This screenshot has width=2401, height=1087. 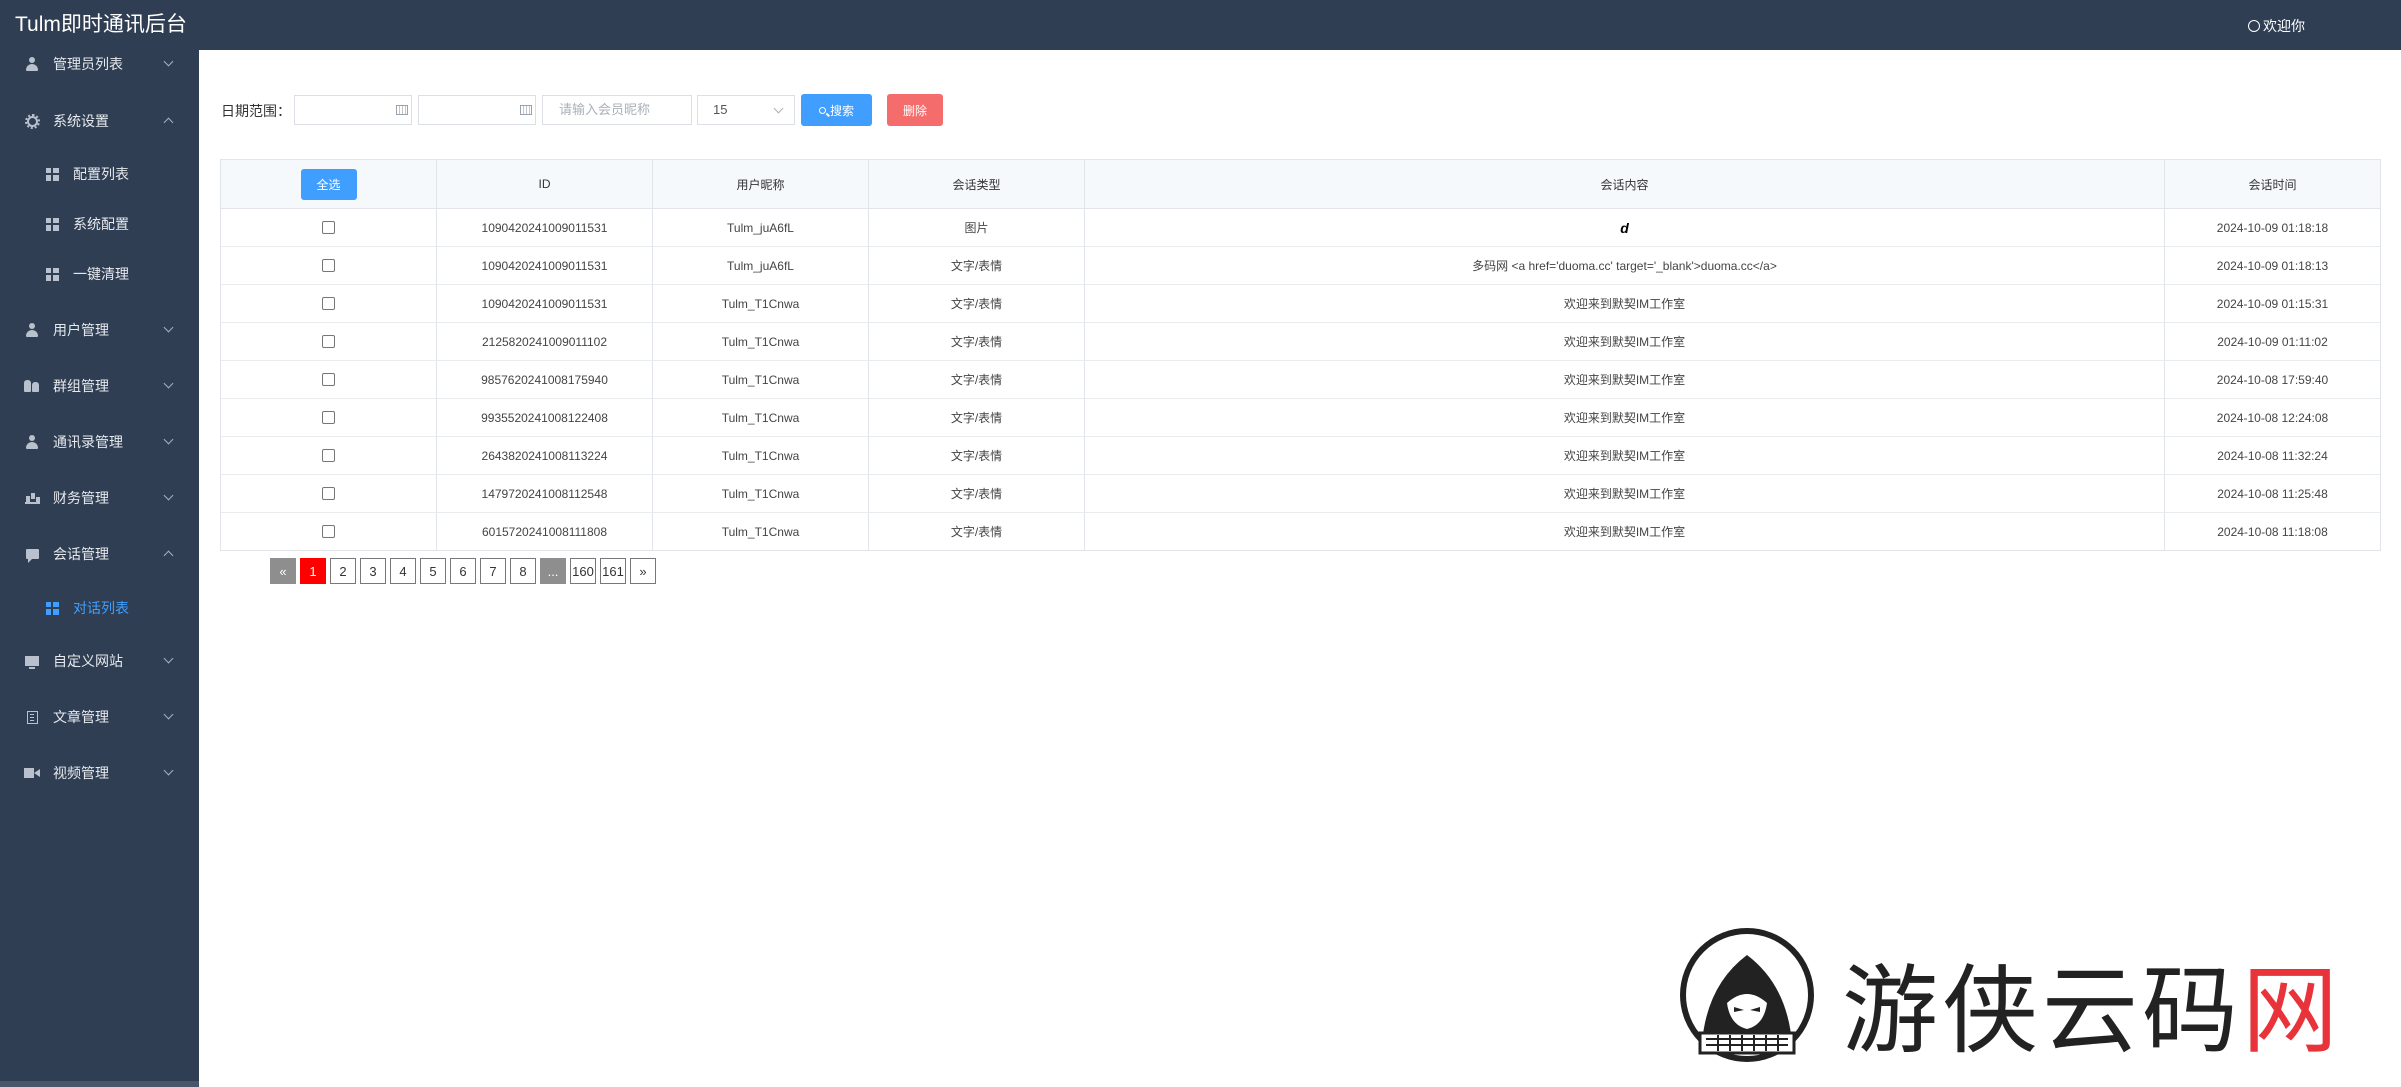 I want to click on column-header-content: 会话内容, so click(x=1625, y=184).